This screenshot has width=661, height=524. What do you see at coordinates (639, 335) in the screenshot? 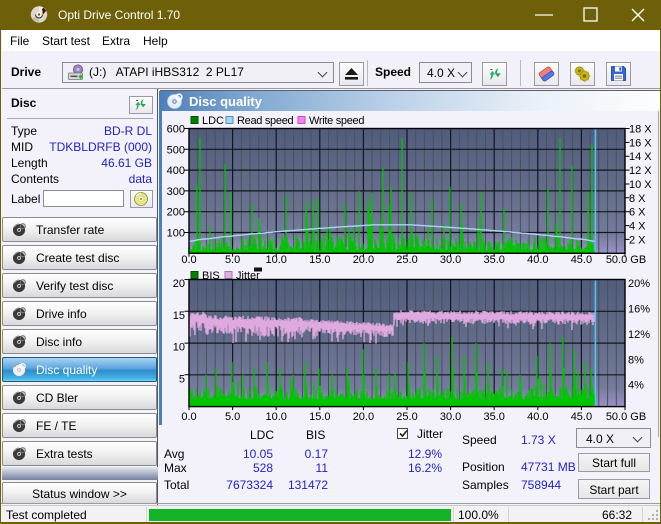
I see `svg-text: 12%` at bounding box center [639, 335].